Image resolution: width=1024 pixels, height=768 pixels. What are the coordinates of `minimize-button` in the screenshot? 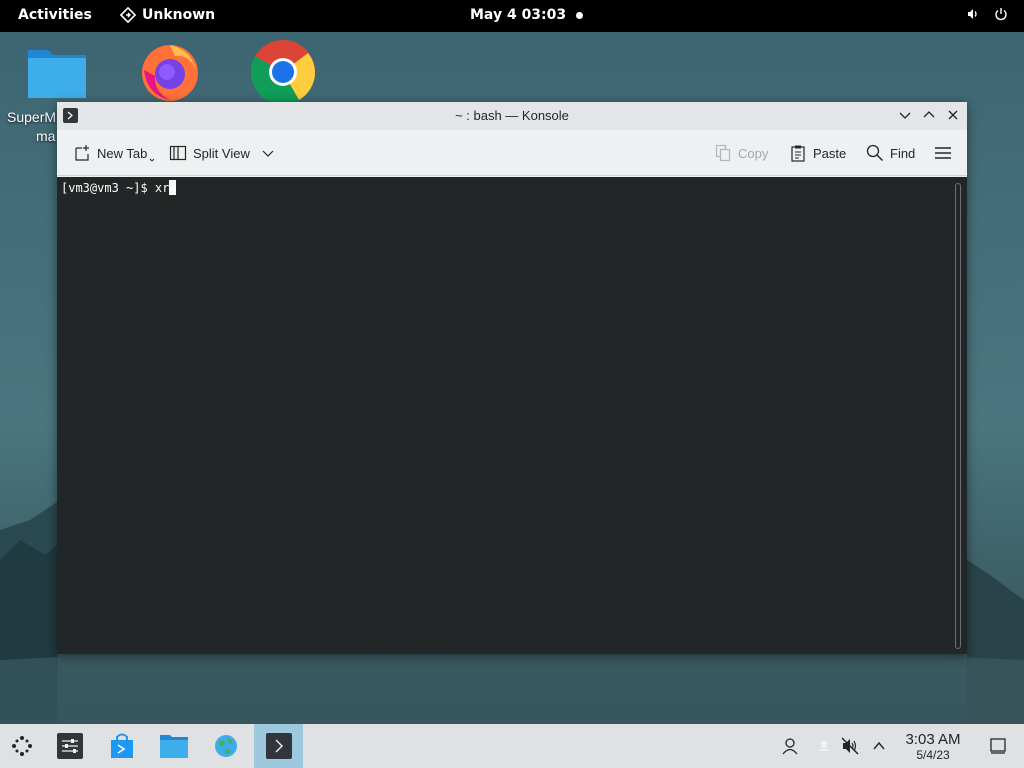 It's located at (905, 115).